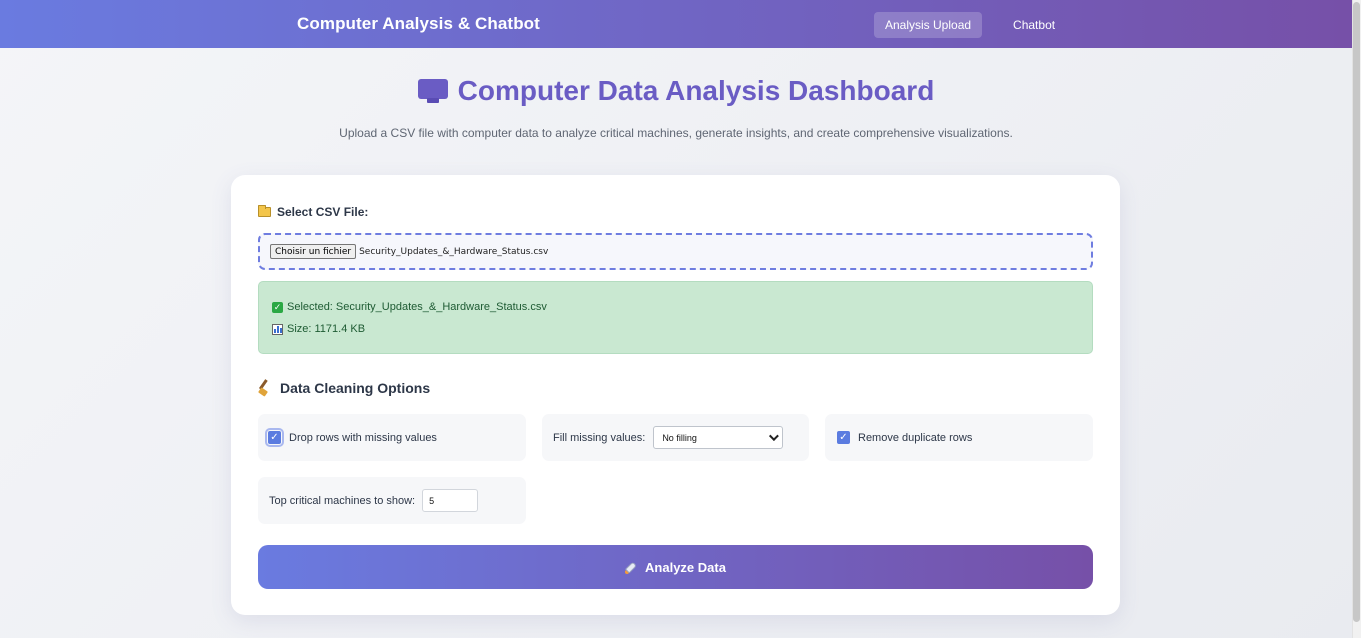 The height and width of the screenshot is (638, 1361). I want to click on csv-file-label: Select CSV File:, so click(313, 212).